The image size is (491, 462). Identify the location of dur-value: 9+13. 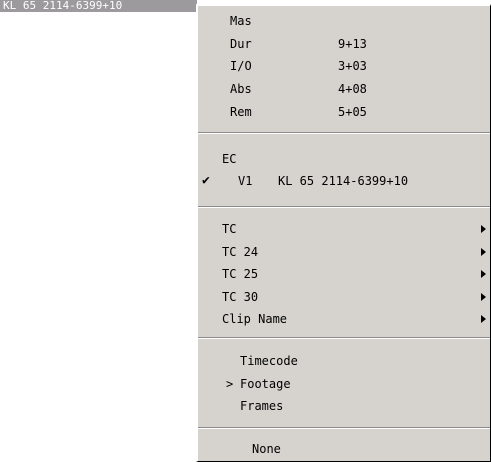
(352, 44).